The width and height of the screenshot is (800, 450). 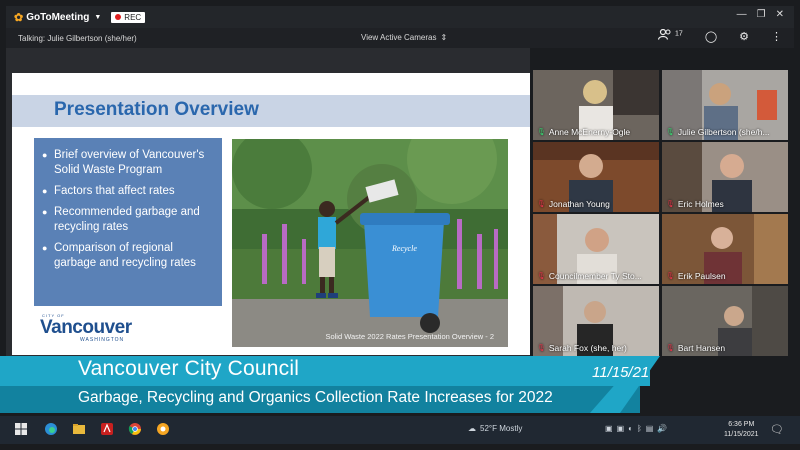 What do you see at coordinates (189, 368) in the screenshot?
I see `lower-third-title: Vancouver City Council` at bounding box center [189, 368].